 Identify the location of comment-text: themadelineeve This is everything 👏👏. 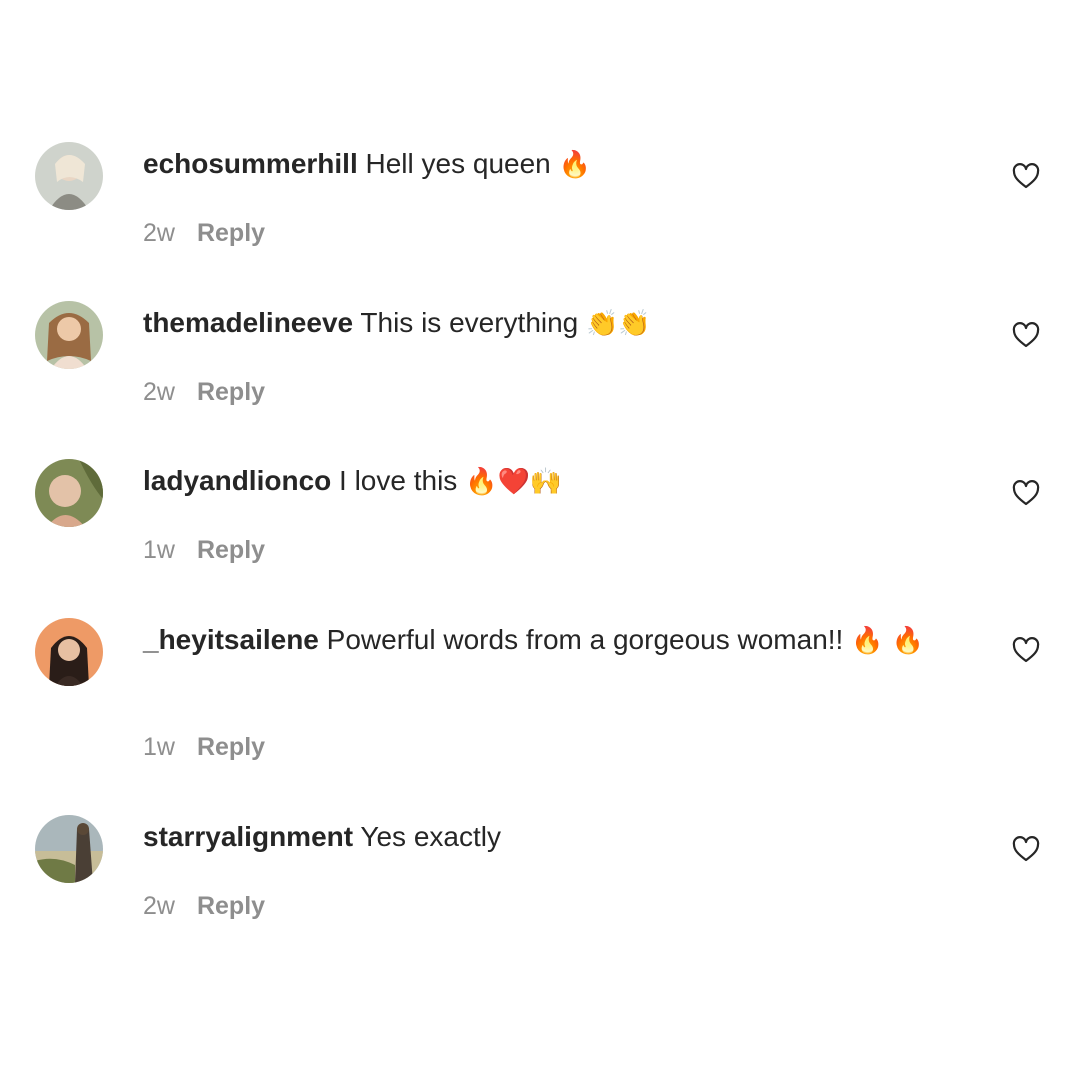
(558, 323).